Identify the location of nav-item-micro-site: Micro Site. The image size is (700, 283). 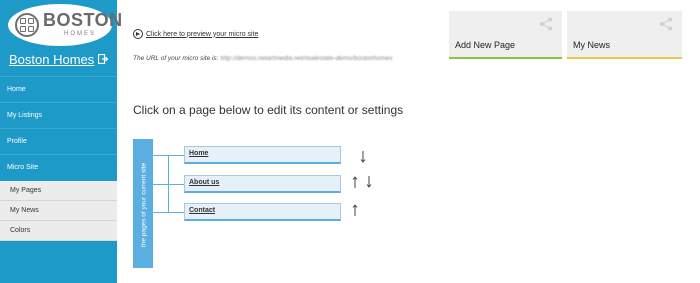
(58, 167).